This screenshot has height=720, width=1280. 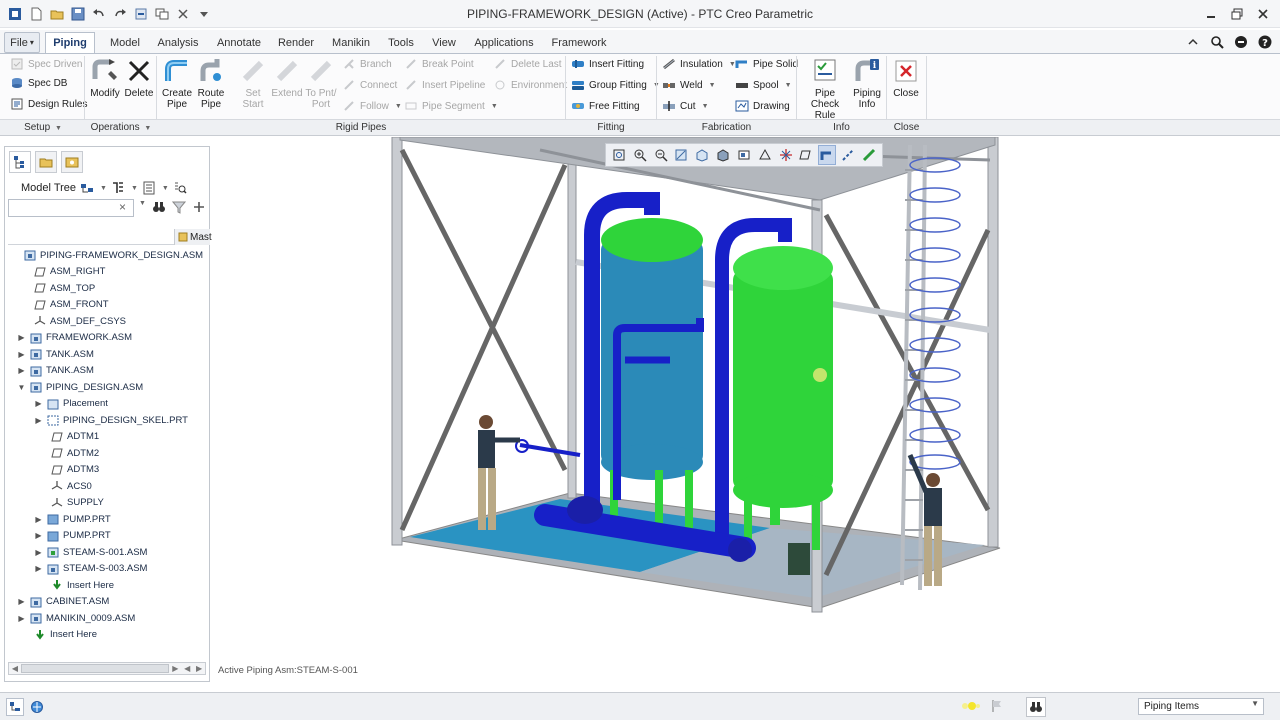 I want to click on tab-render: Render, so click(x=296, y=42).